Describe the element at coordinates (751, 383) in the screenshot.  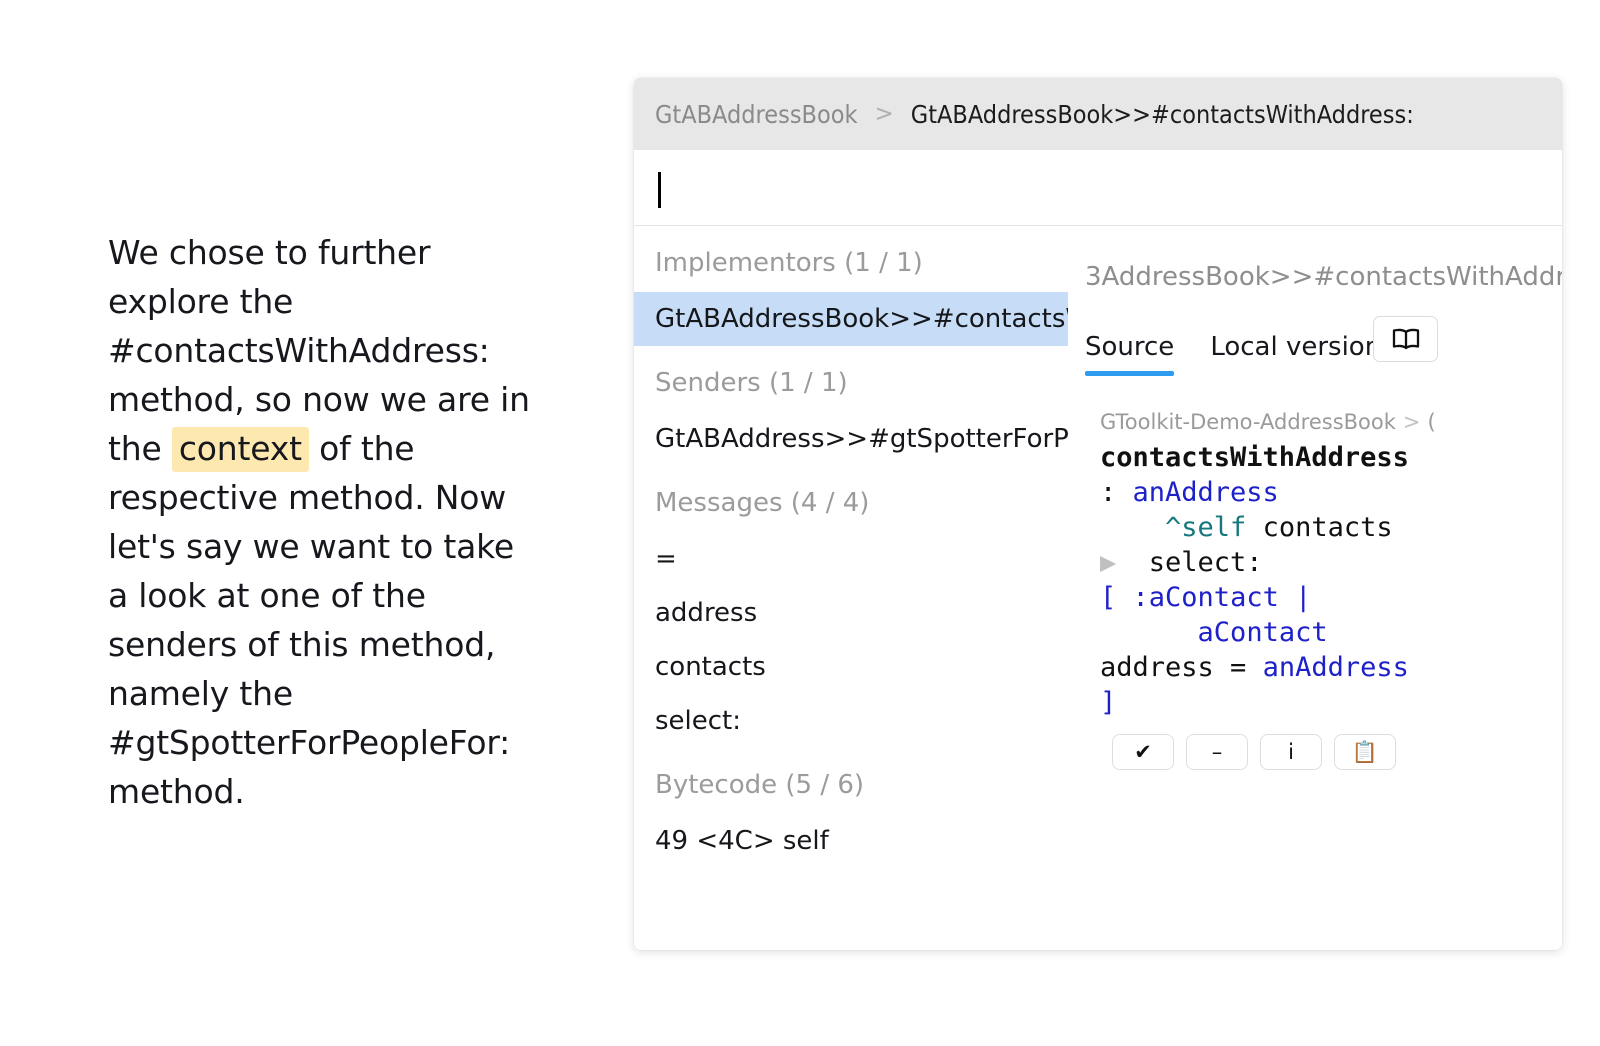
I see `results-group-title: Senders (1 / 1)` at that location.